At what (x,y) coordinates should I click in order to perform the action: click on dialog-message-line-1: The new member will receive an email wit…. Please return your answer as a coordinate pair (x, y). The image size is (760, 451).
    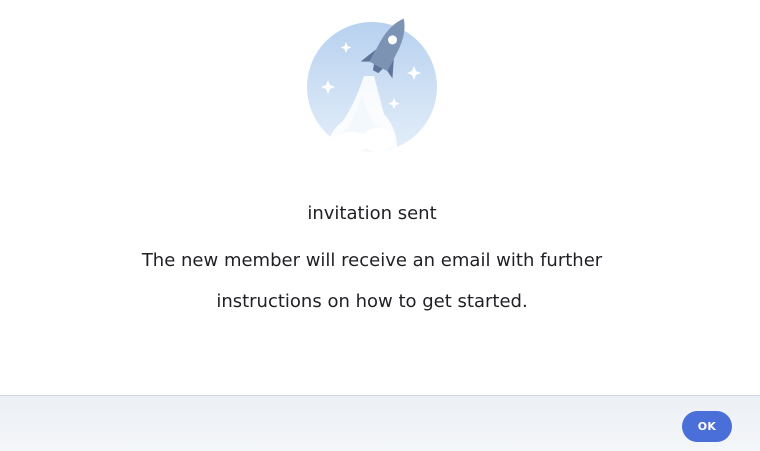
    Looking at the image, I should click on (372, 260).